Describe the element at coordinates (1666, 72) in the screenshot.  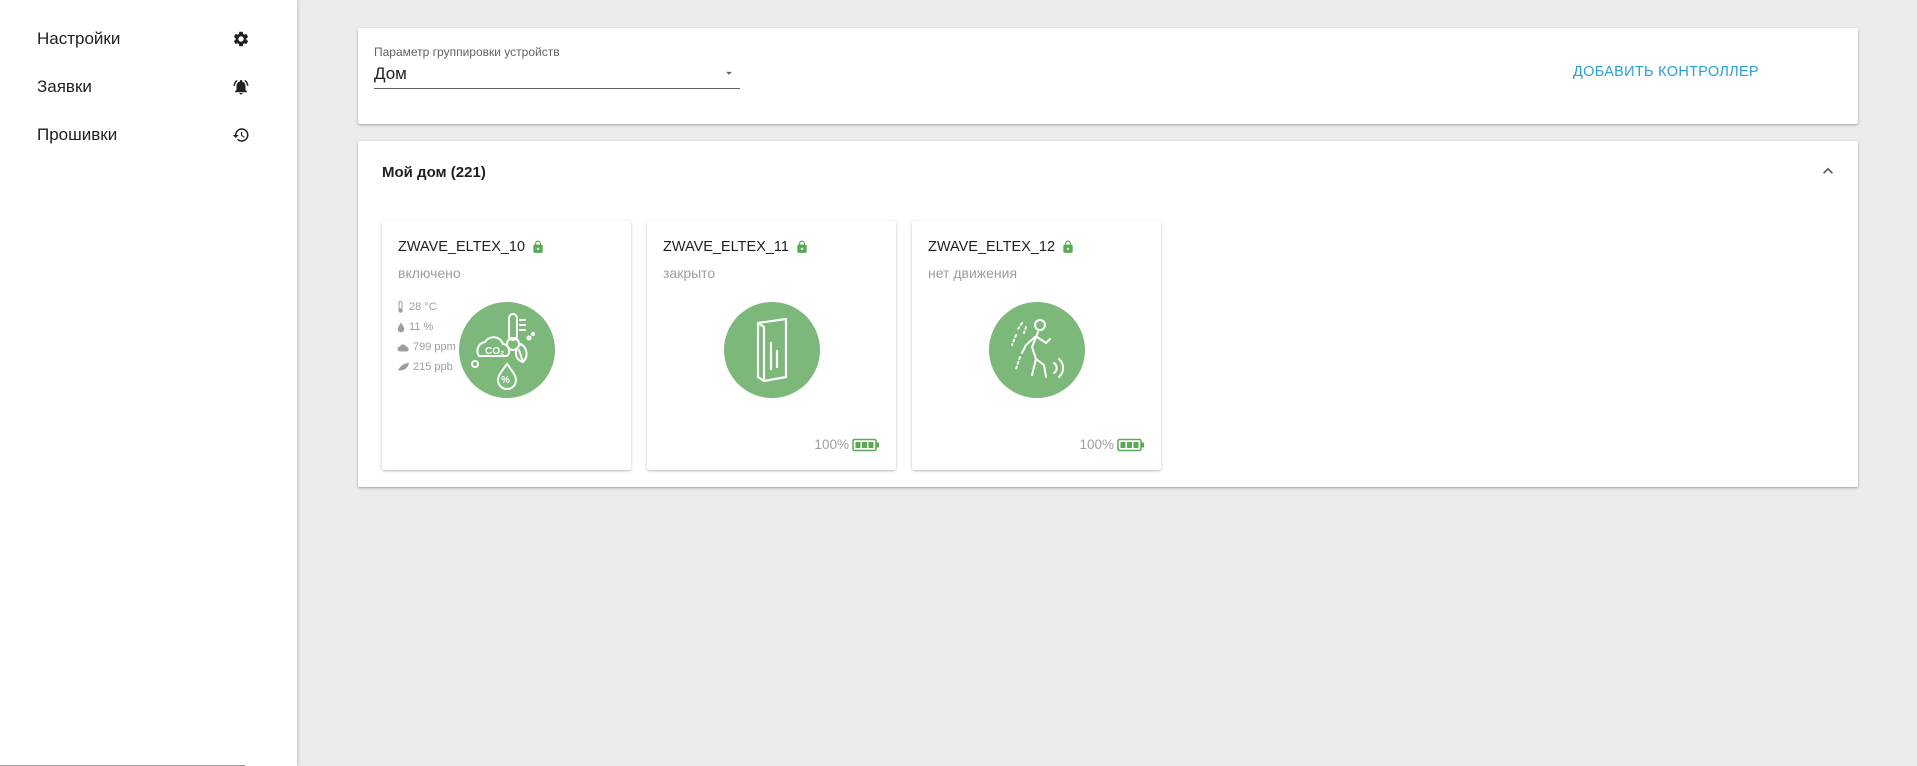
I see `add-controller-button: ДОБАВИТЬ КОНТРОЛЛЕР` at that location.